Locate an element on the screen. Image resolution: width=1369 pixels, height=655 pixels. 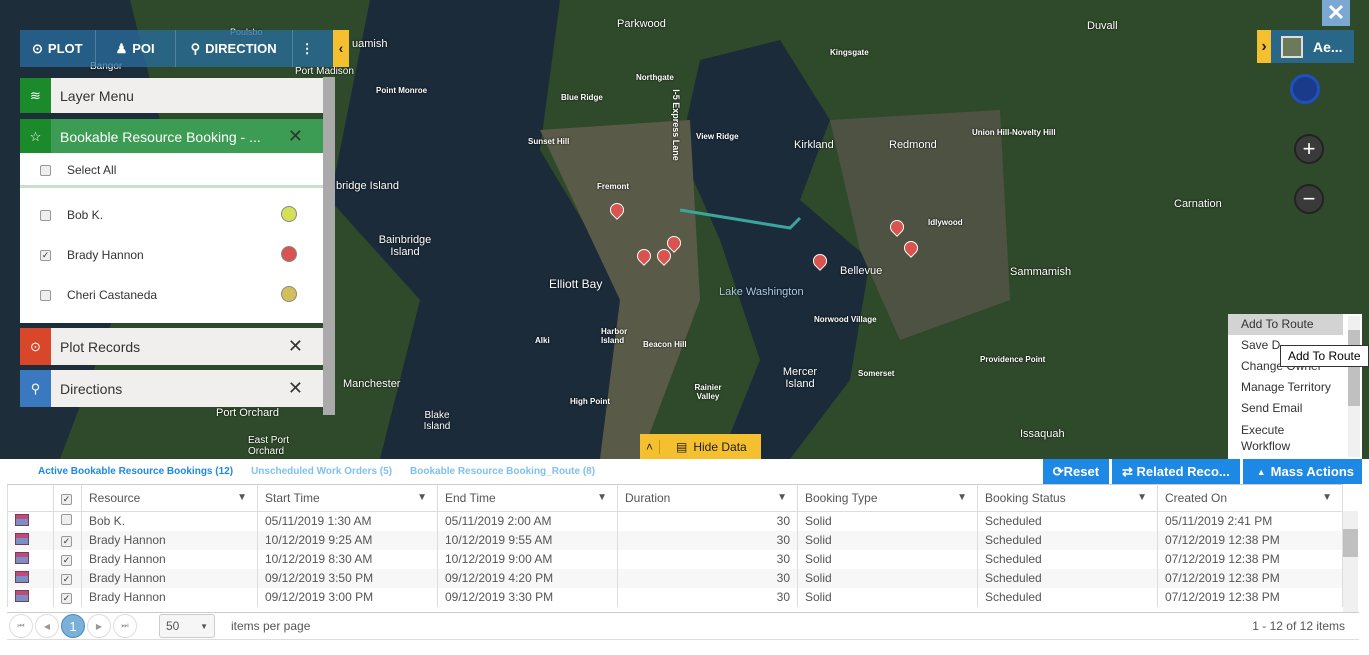
zoom-in-button: + is located at coordinates (1309, 149).